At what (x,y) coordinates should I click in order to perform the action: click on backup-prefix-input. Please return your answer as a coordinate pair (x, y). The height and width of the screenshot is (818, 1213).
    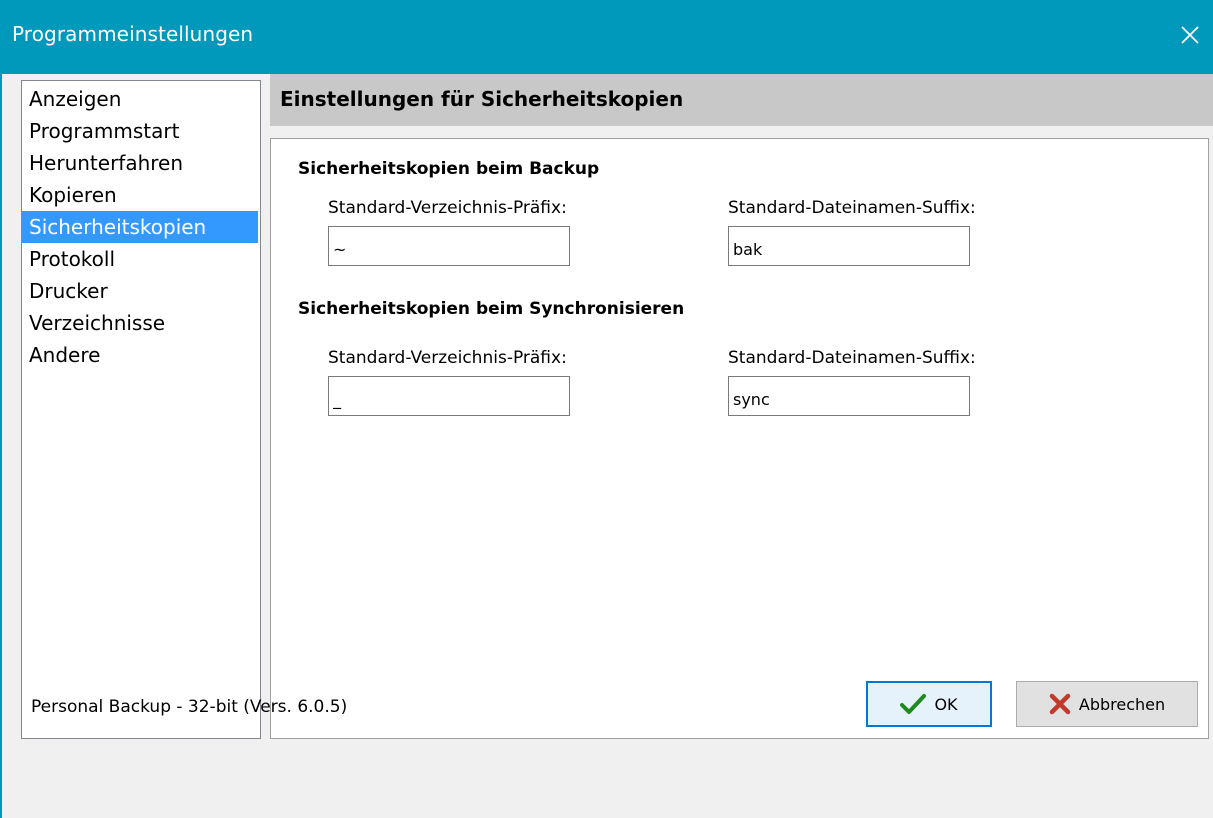
    Looking at the image, I should click on (449, 246).